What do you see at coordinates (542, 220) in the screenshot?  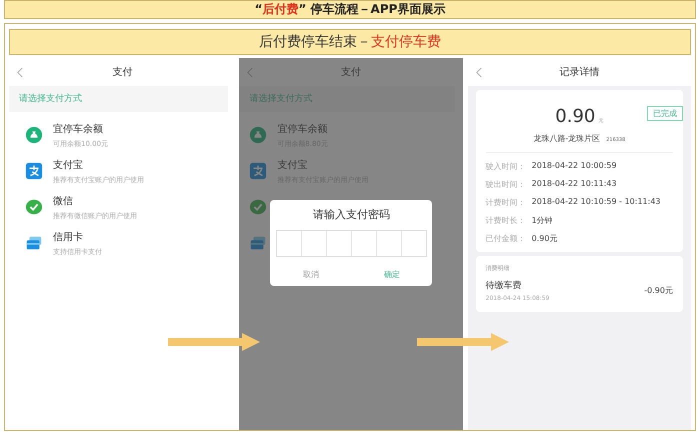 I see `field-value: 1分钟` at bounding box center [542, 220].